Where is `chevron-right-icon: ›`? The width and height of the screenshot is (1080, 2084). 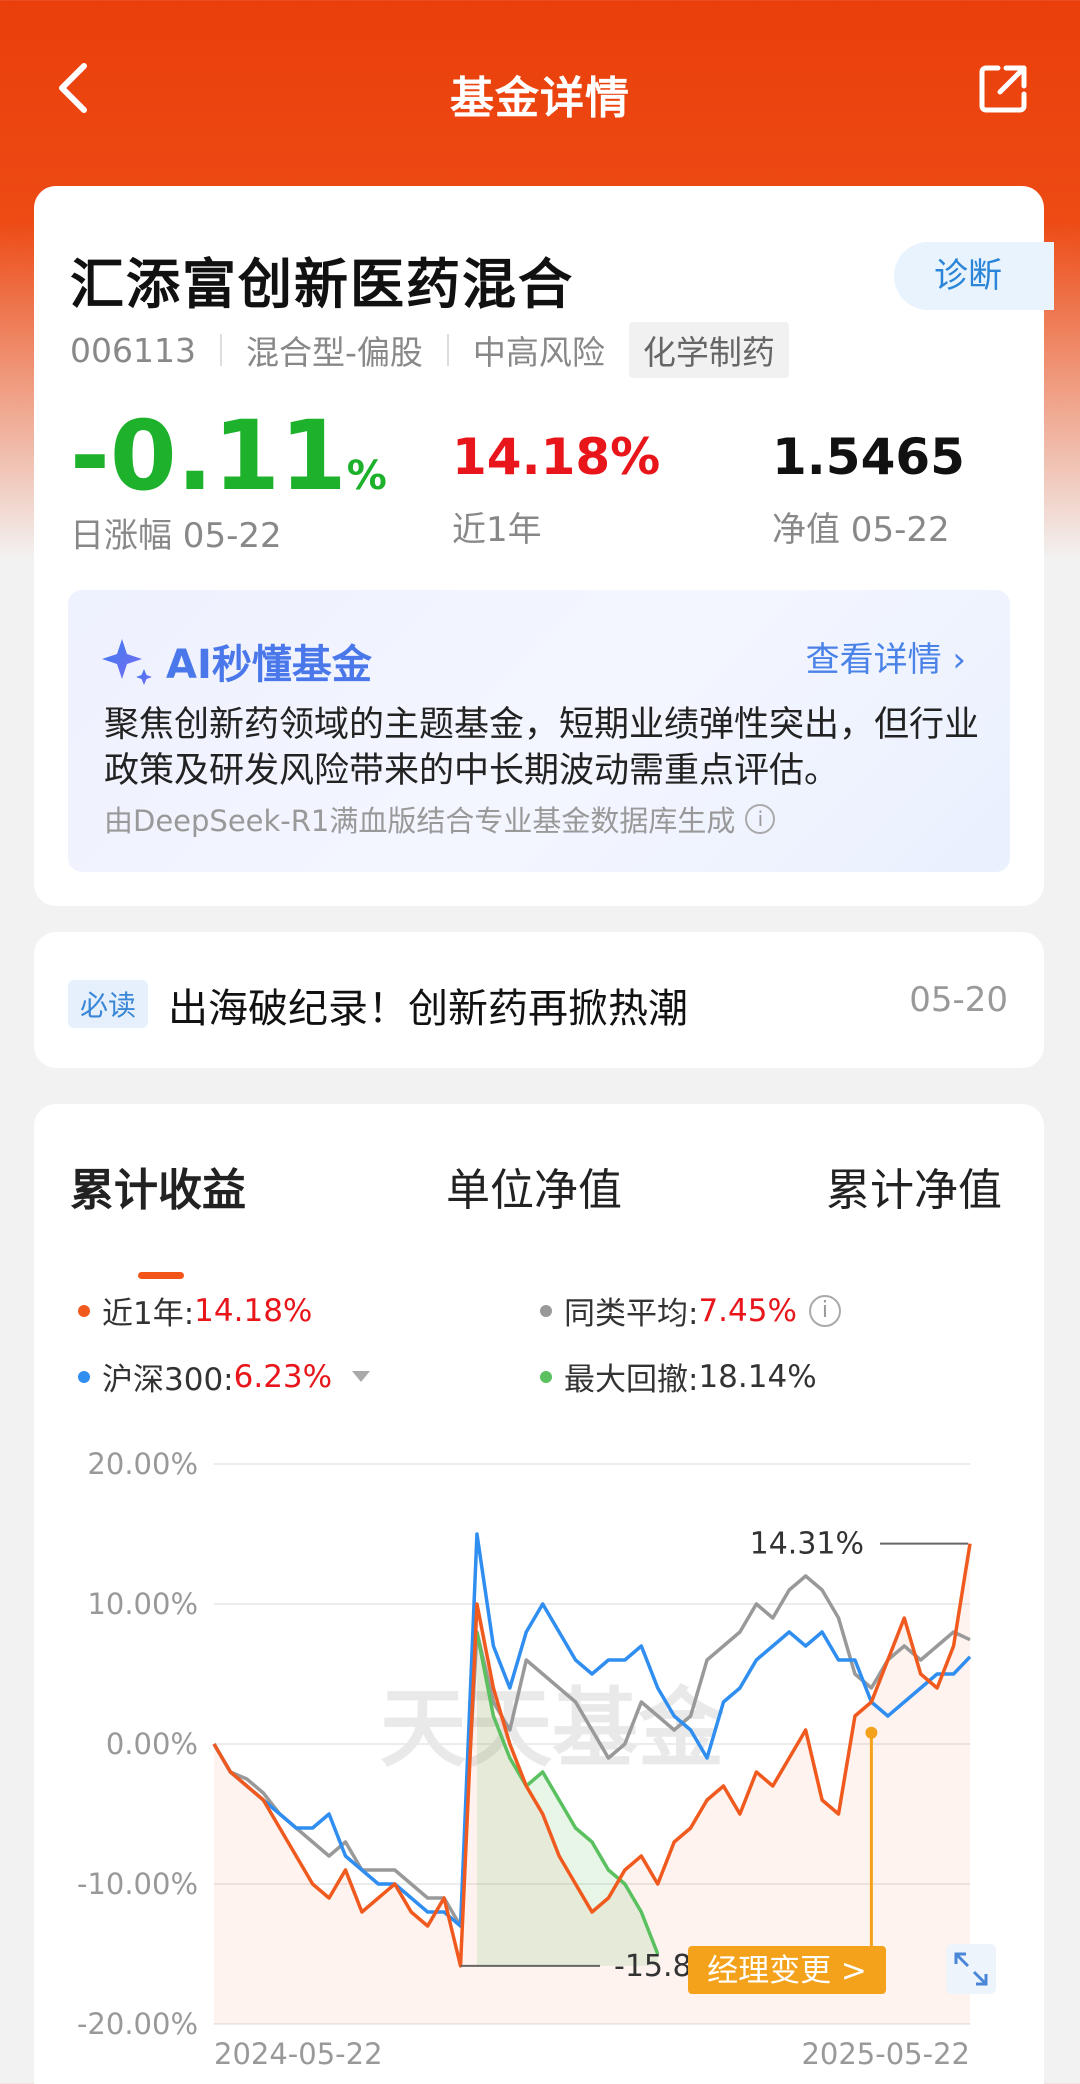
chevron-right-icon: › is located at coordinates (959, 660).